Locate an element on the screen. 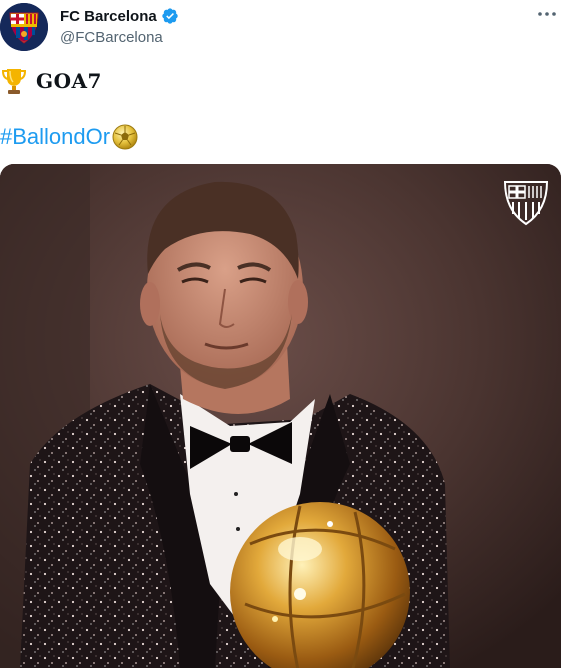 Image resolution: width=561 pixels, height=668 pixels. display-name: FC Barcelona is located at coordinates (108, 16).